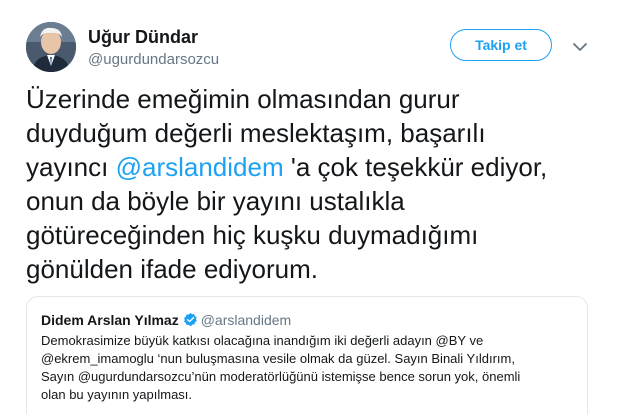 This screenshot has height=414, width=640. I want to click on quoted-author-name: Didem Arslan Yılmaz, so click(110, 320).